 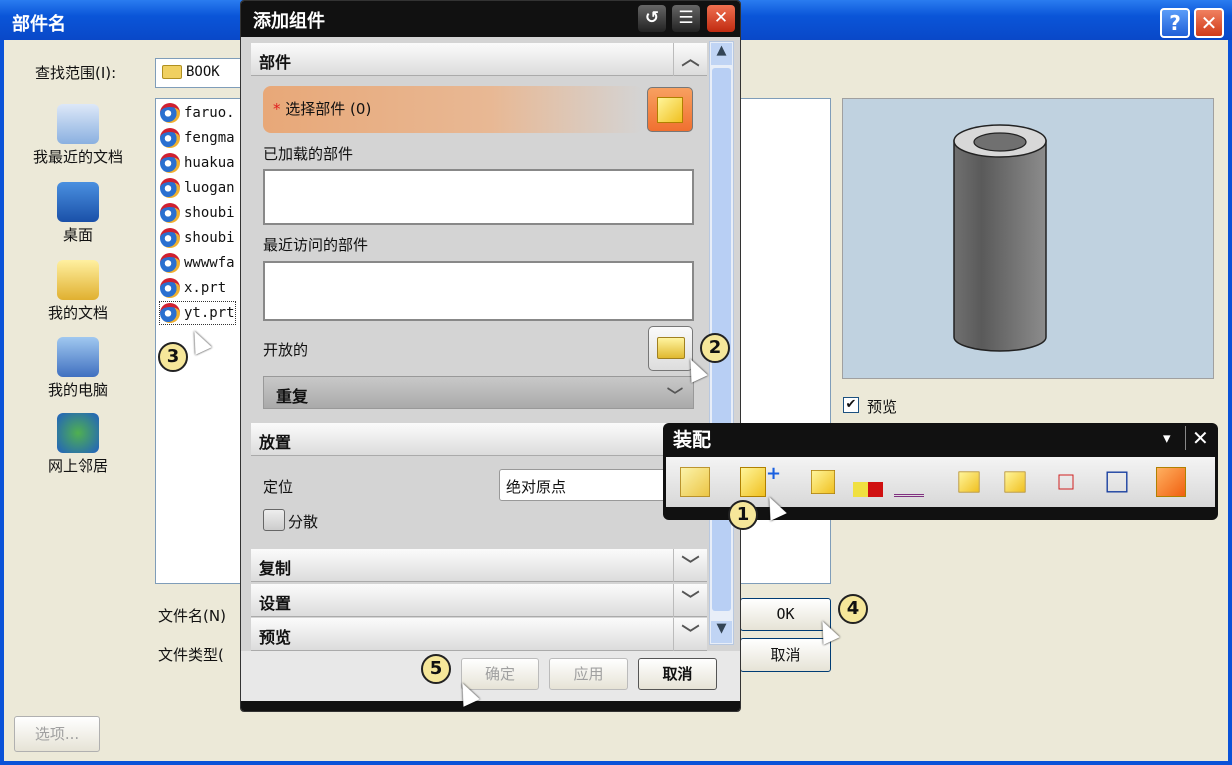 What do you see at coordinates (479, 600) in the screenshot?
I see `section-settings: 设置 ﹀` at bounding box center [479, 600].